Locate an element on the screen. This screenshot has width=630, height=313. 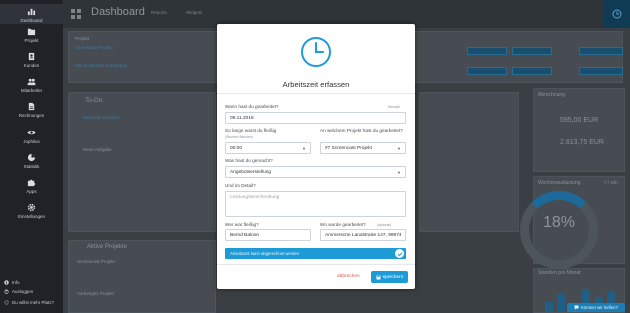
todo-title: To-Do is located at coordinates (94, 100).